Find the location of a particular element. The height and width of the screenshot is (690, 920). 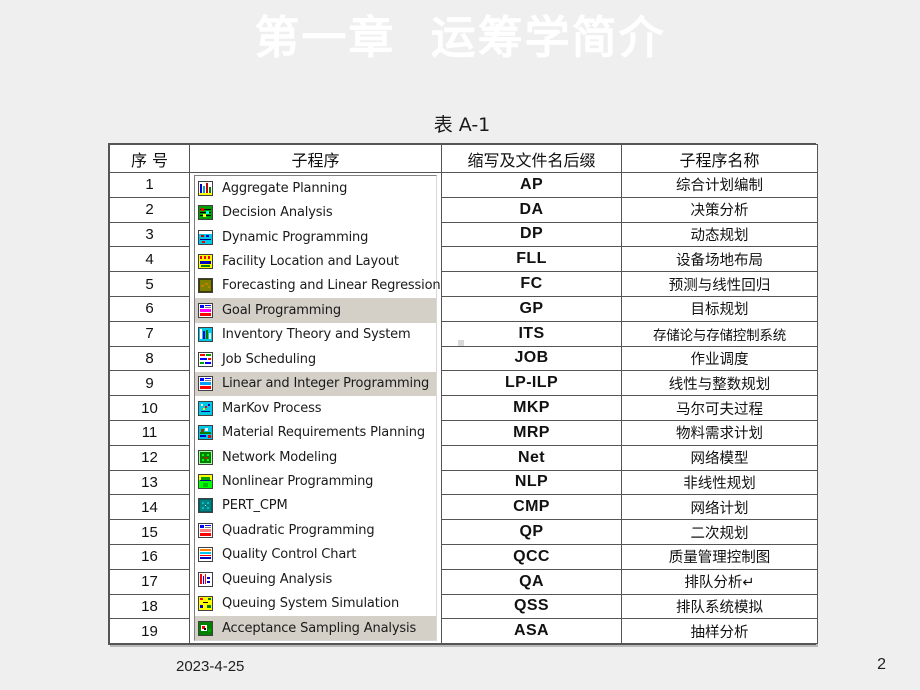

subprogram-list-item: Job Scheduling is located at coordinates (315, 359).